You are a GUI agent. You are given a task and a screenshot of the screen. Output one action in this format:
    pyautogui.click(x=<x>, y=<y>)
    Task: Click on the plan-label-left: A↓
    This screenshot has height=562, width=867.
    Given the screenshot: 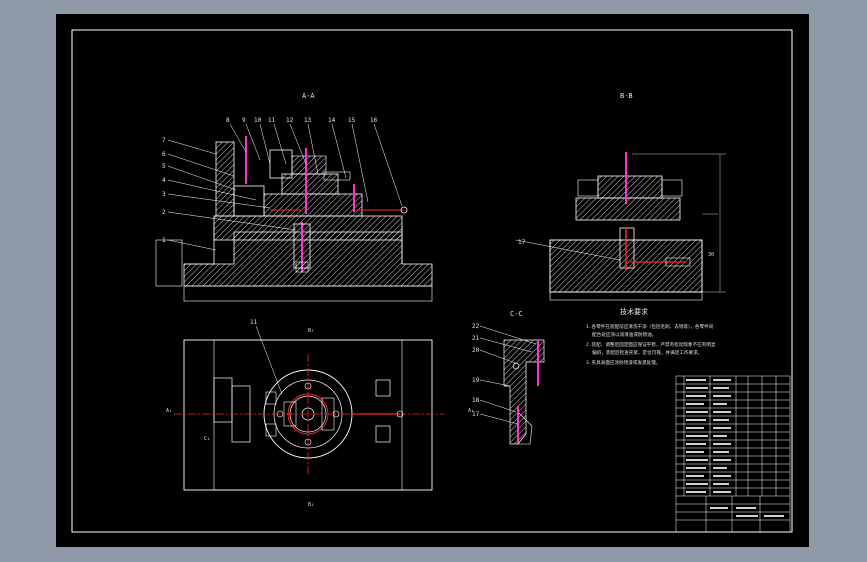 What is the action you would take?
    pyautogui.click(x=169, y=411)
    